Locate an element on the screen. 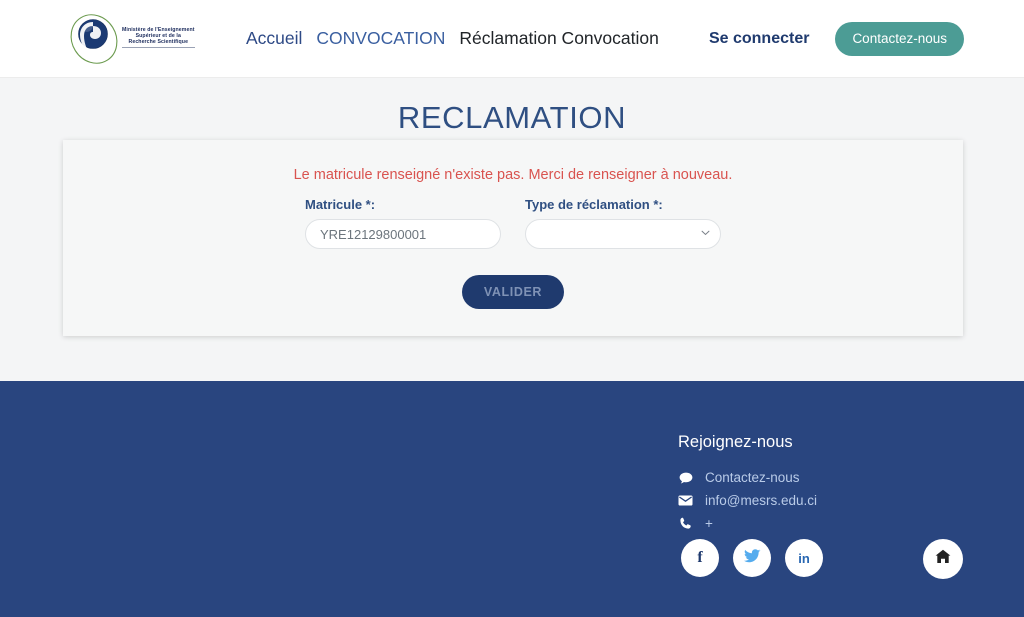  type-reclamation-label: Type de réclamation *: is located at coordinates (594, 204).